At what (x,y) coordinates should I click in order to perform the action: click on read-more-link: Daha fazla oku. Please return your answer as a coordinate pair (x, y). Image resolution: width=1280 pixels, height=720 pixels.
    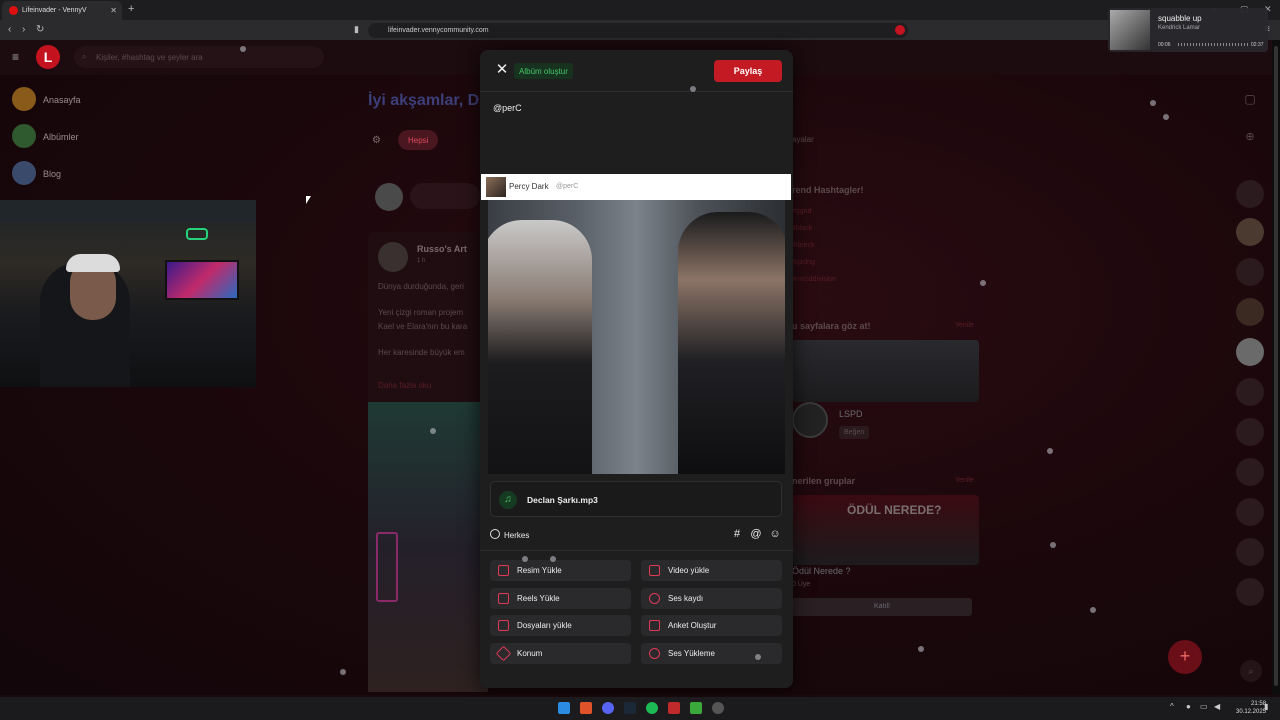
    Looking at the image, I should click on (404, 385).